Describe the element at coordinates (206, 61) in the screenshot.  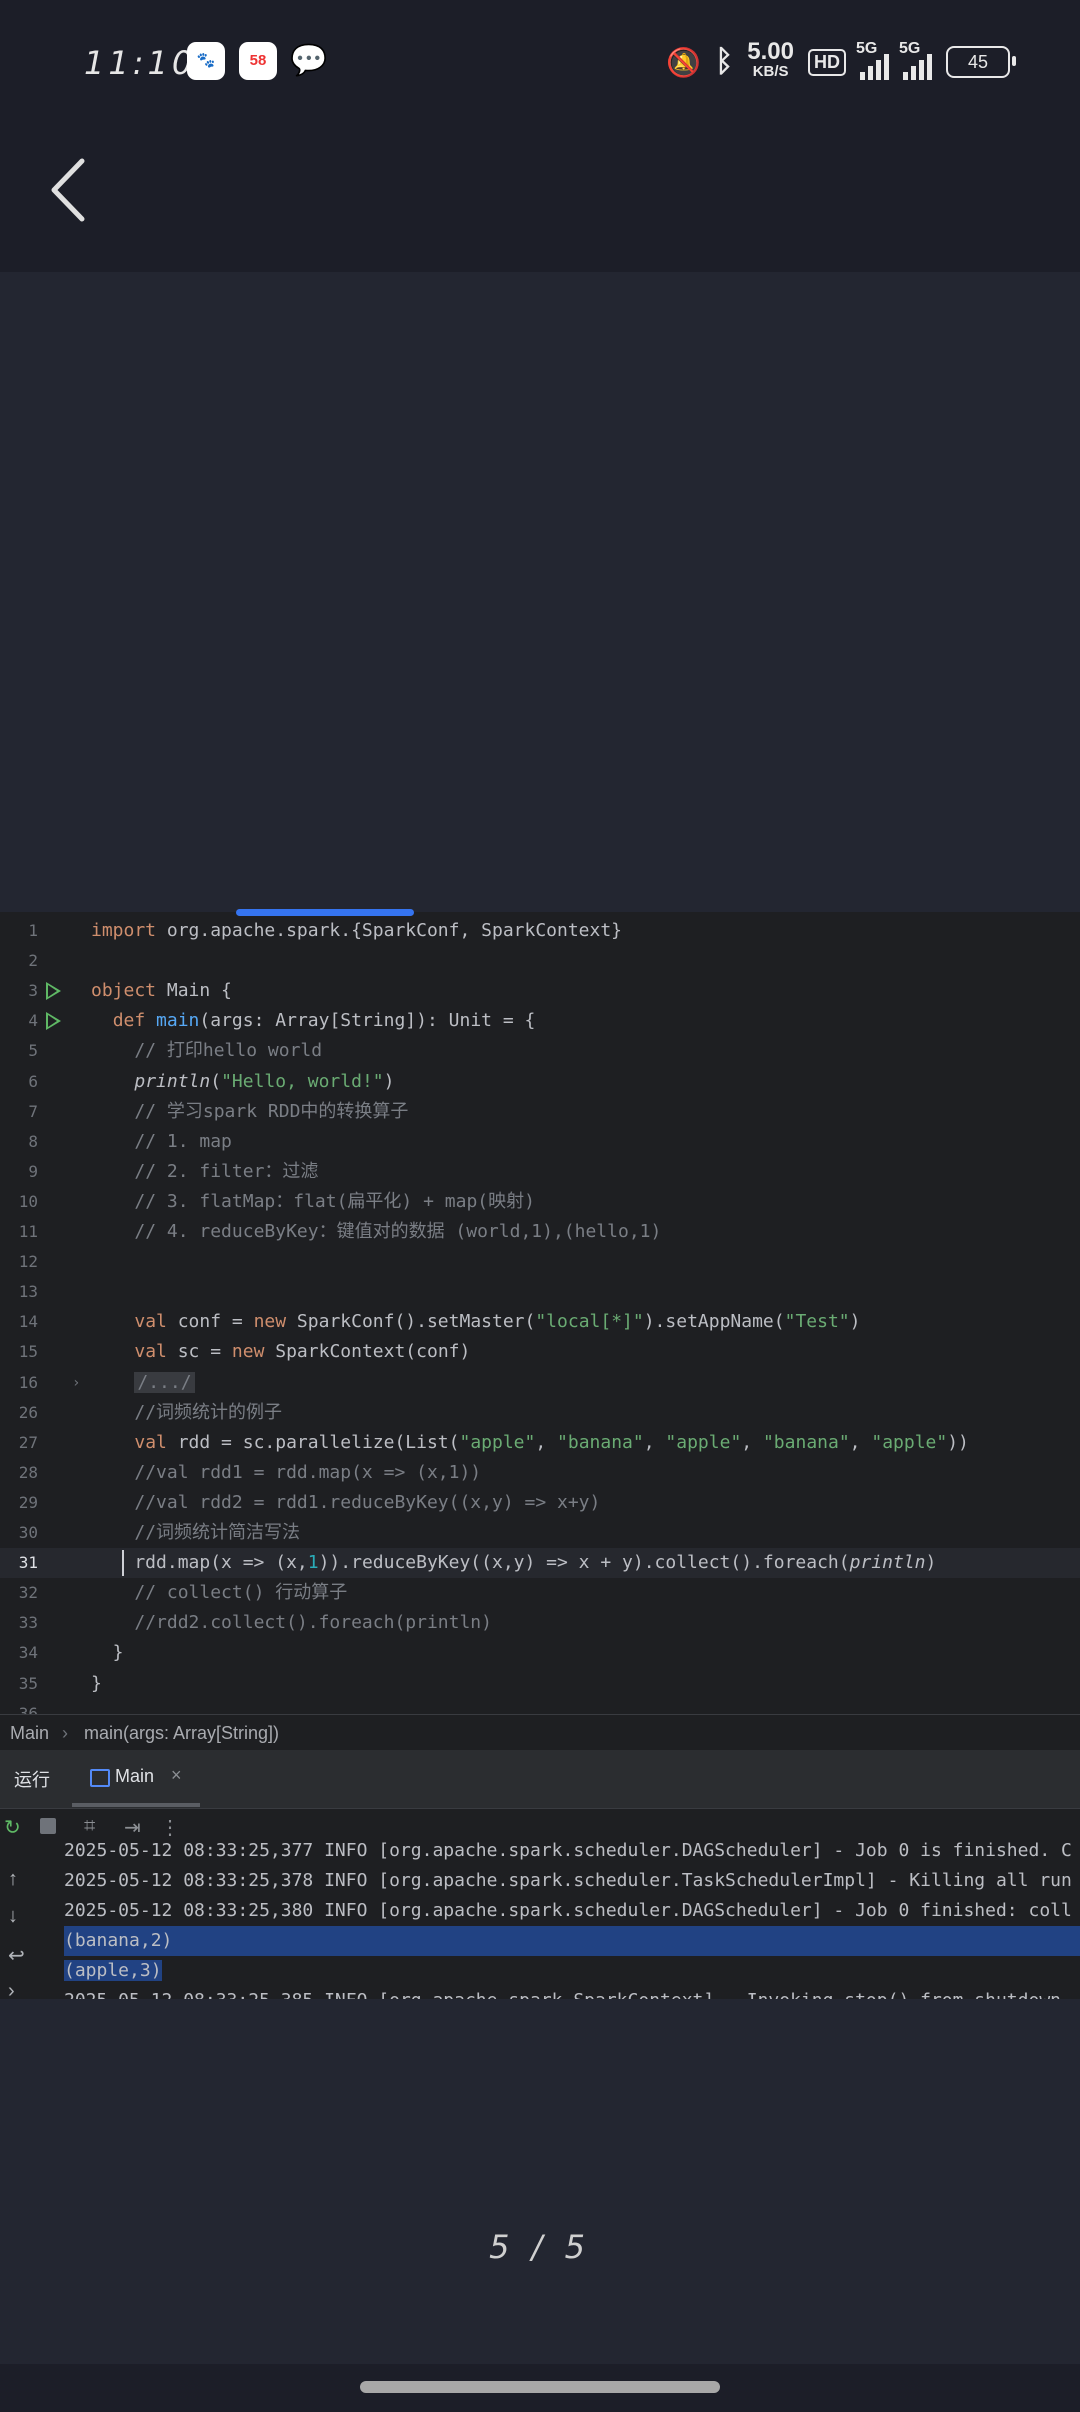
I see `baidu-icon: 🐾` at that location.